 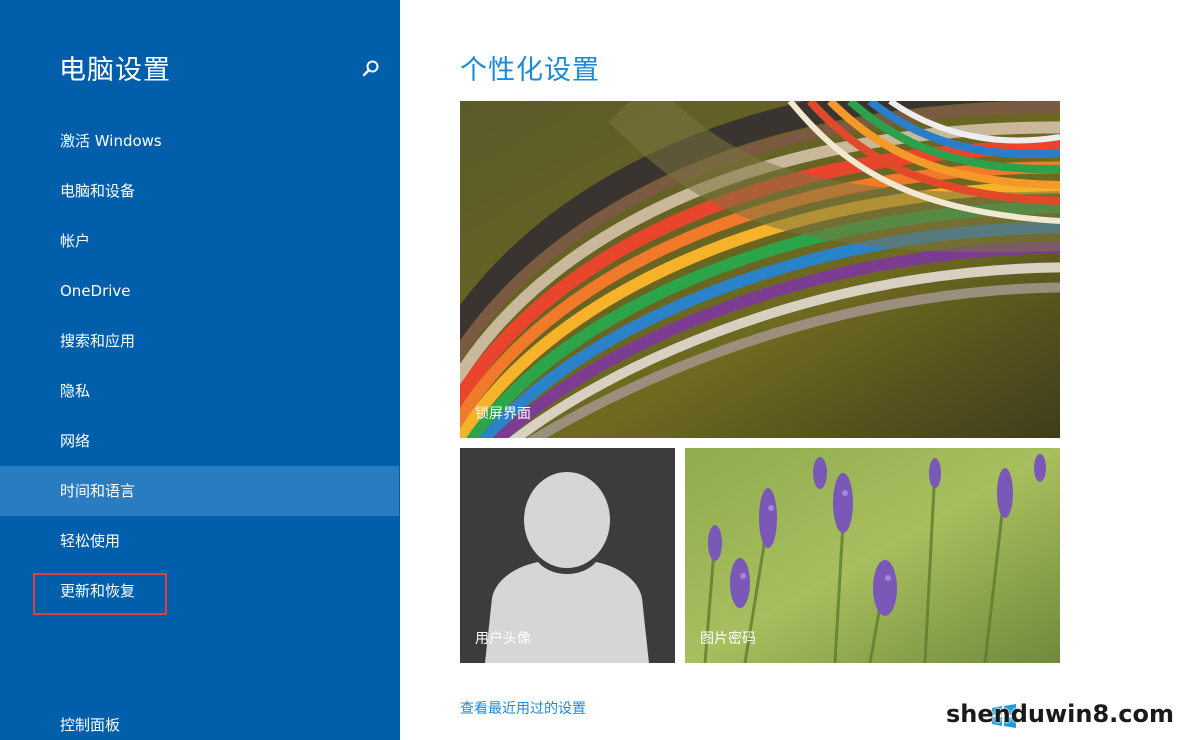 What do you see at coordinates (371, 68) in the screenshot?
I see `search-icon` at bounding box center [371, 68].